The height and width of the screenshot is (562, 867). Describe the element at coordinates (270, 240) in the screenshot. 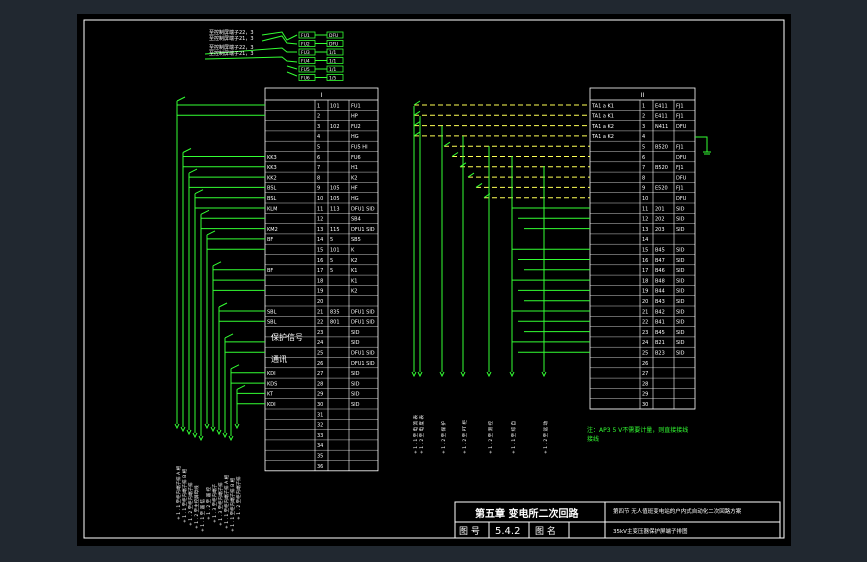

I see `terminal-label: BF` at that location.